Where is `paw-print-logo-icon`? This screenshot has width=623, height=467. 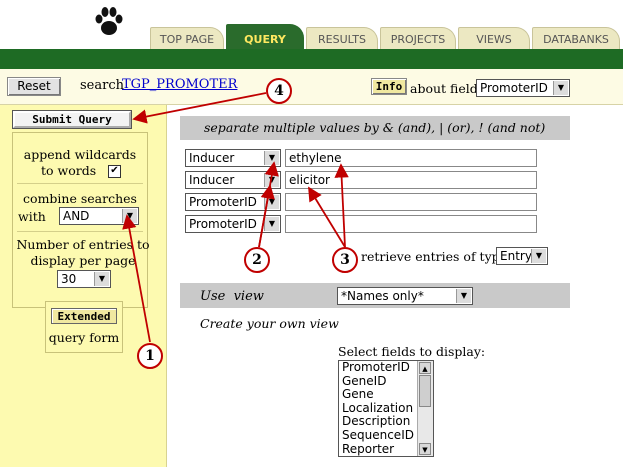
paw-print-logo-icon is located at coordinates (109, 21).